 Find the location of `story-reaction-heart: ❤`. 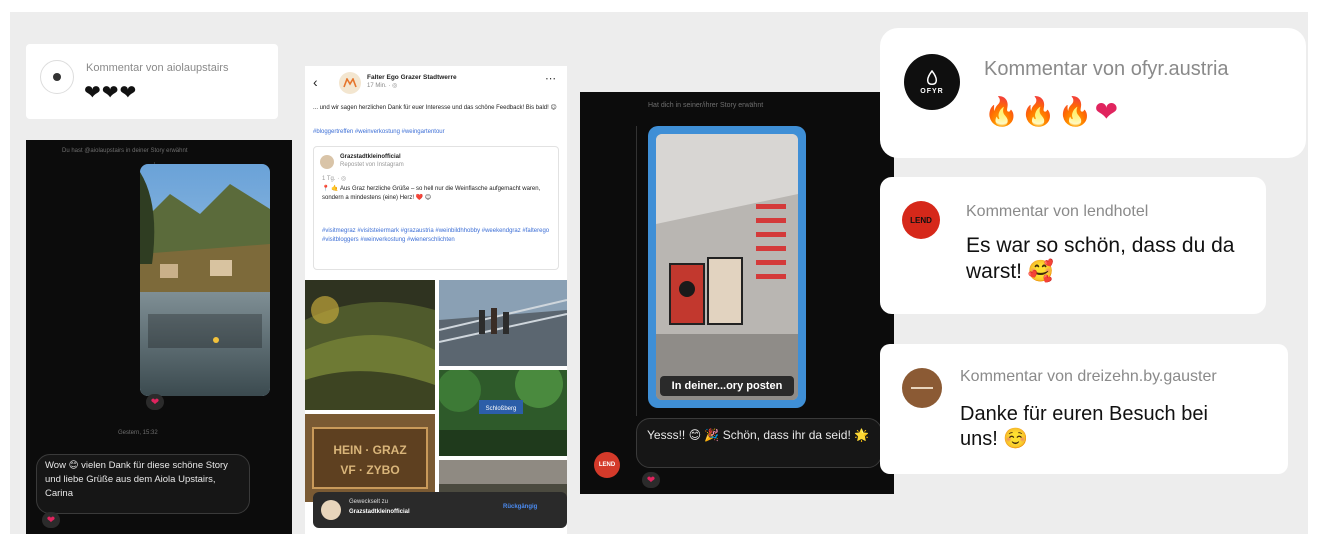

story-reaction-heart: ❤ is located at coordinates (155, 402).